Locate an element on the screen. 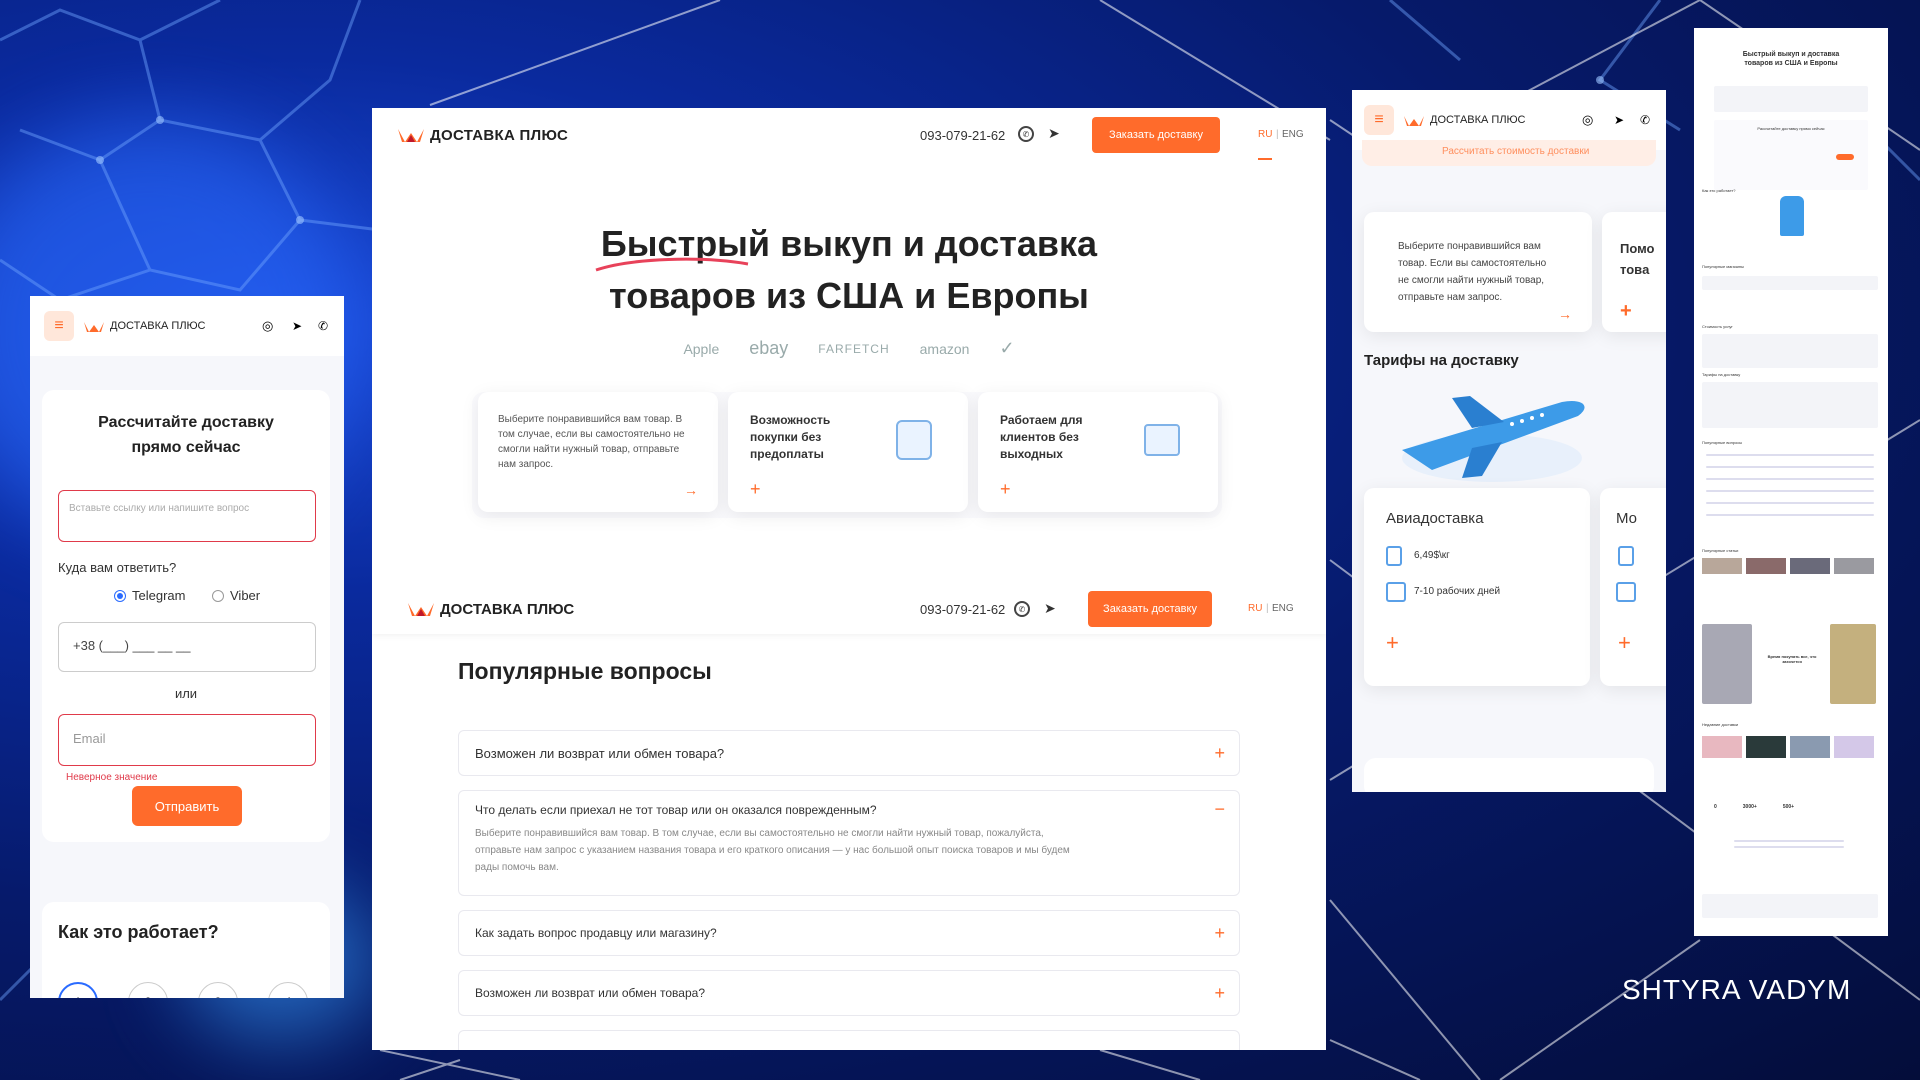 Image resolution: width=1920 pixels, height=1080 pixels. preview-prices-cards is located at coordinates (1790, 351).